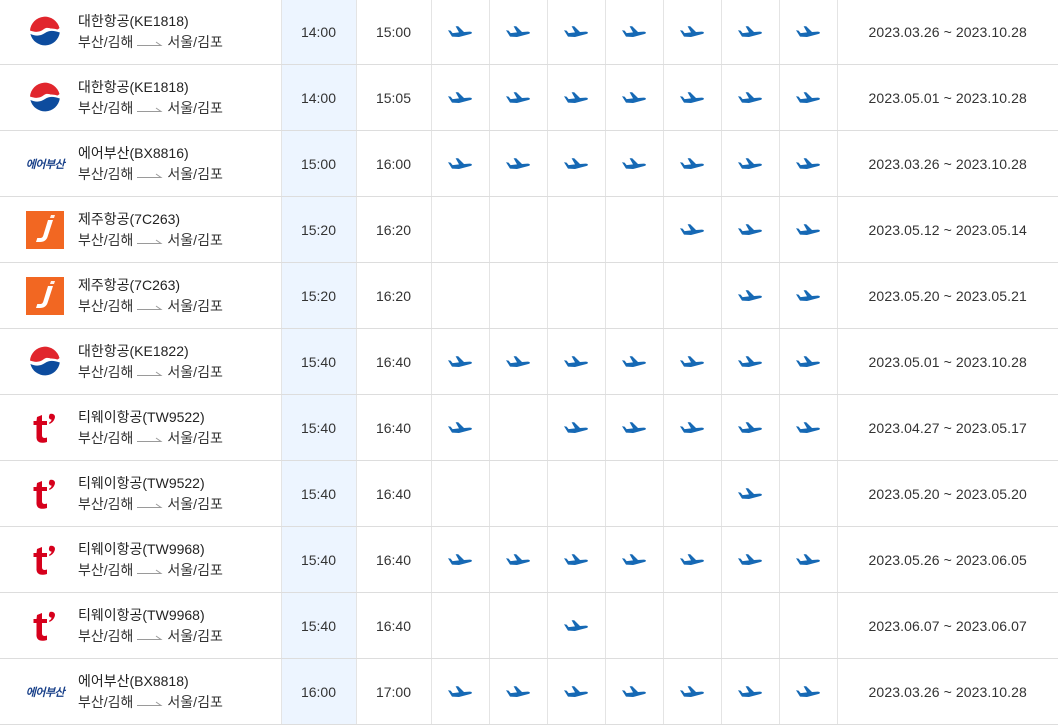 The width and height of the screenshot is (1058, 725). Describe the element at coordinates (195, 437) in the screenshot. I see `destination-city: 서울/김포` at that location.